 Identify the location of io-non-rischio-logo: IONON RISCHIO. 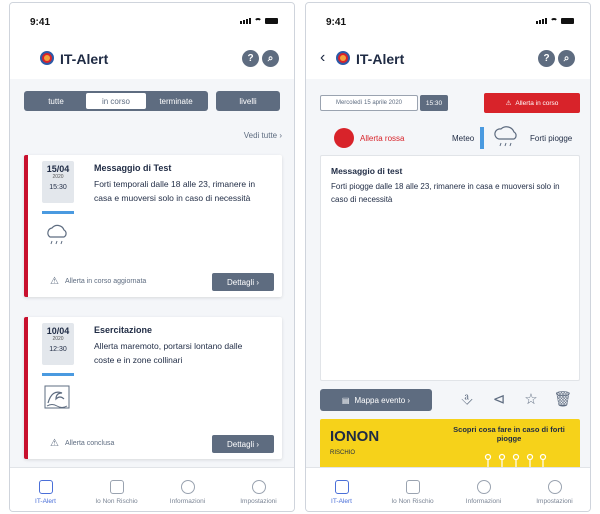
(354, 445).